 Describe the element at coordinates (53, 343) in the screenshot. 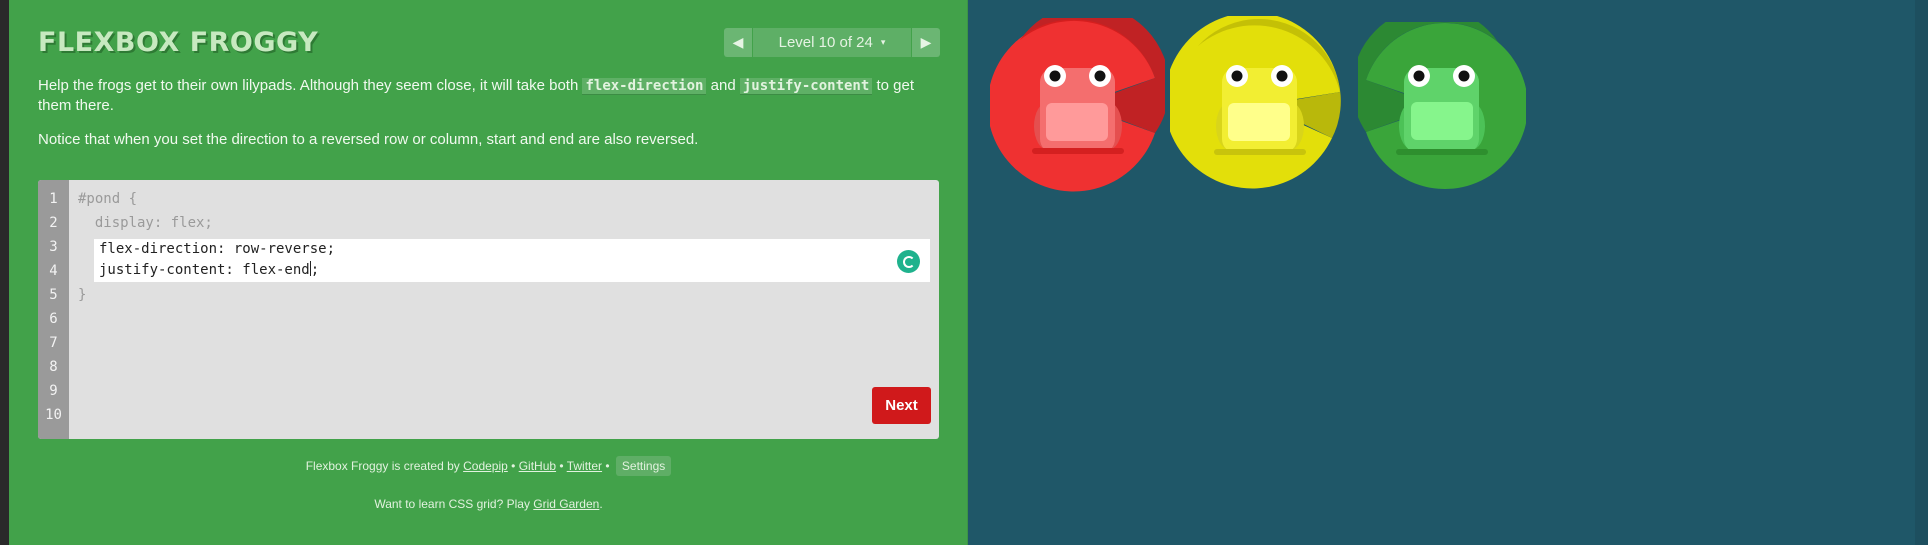

I see `line-number: 7` at that location.